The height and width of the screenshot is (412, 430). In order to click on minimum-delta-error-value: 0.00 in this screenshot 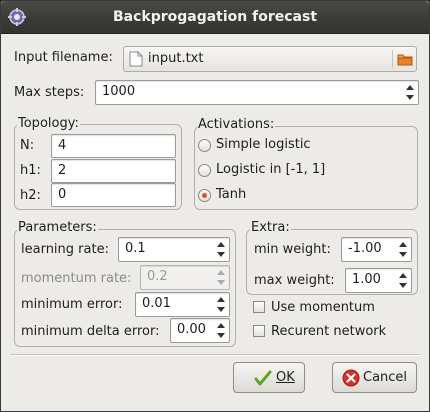, I will do `click(191, 329)`.